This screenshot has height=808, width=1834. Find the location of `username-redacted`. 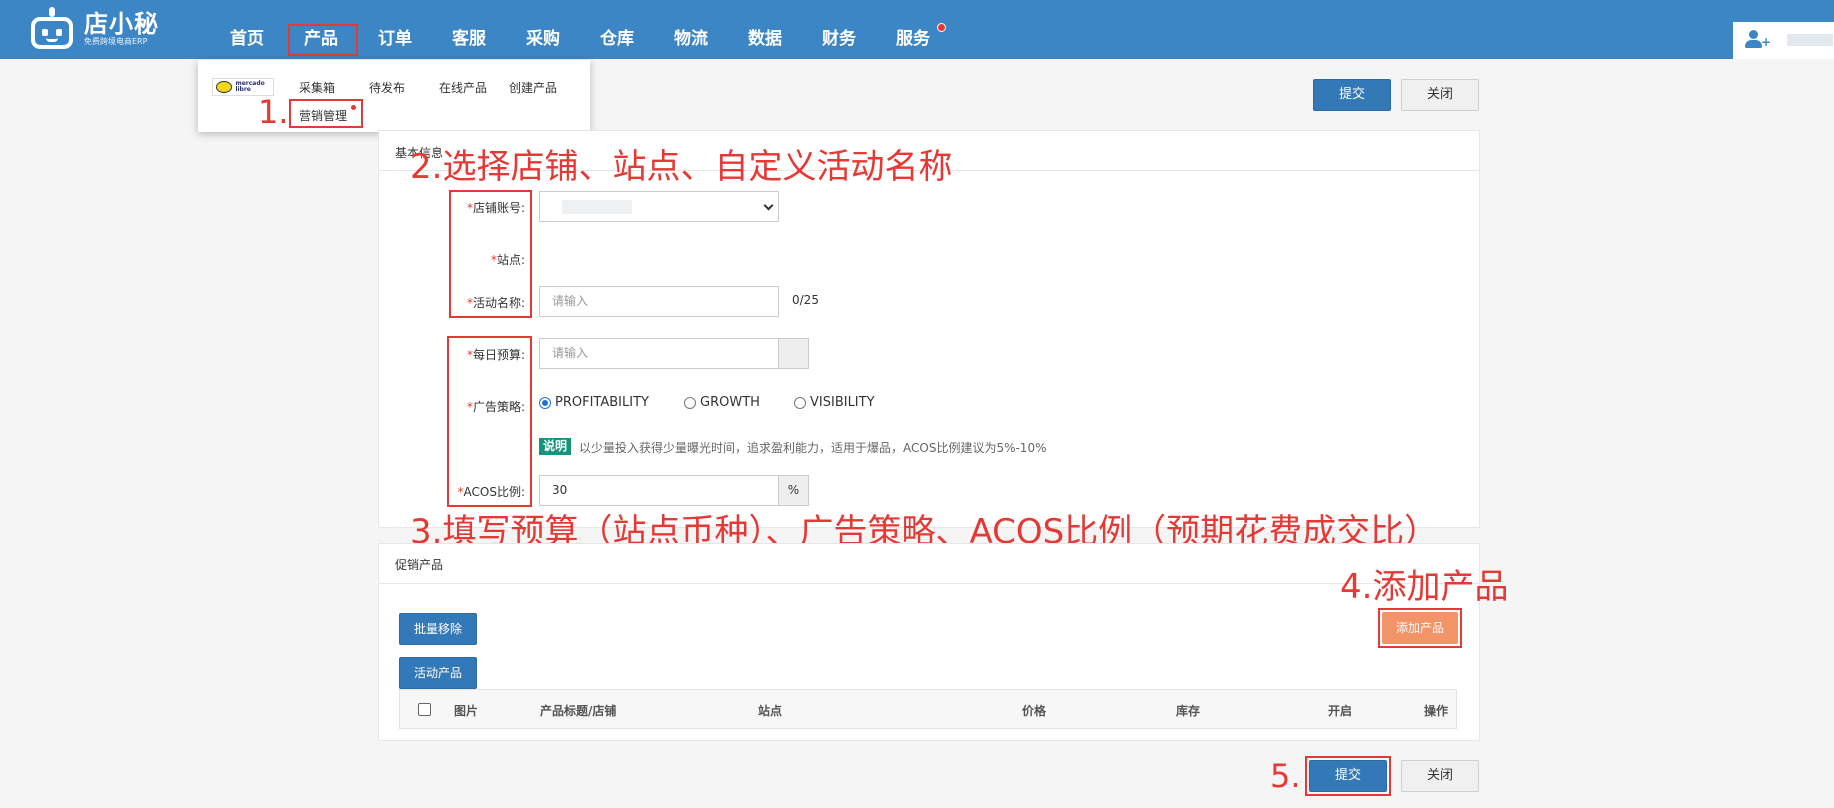

username-redacted is located at coordinates (1810, 40).